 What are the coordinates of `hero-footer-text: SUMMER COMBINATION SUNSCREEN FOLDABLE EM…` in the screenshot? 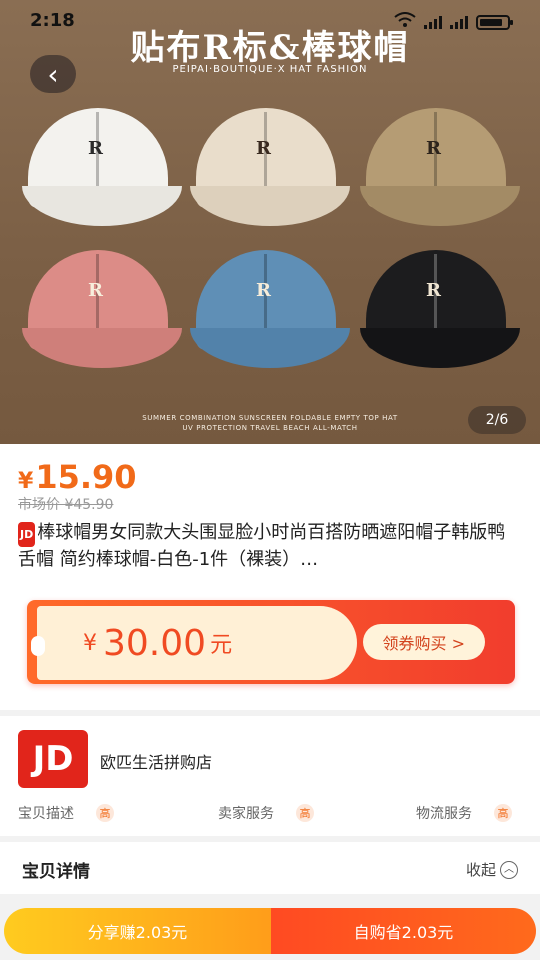 It's located at (270, 423).